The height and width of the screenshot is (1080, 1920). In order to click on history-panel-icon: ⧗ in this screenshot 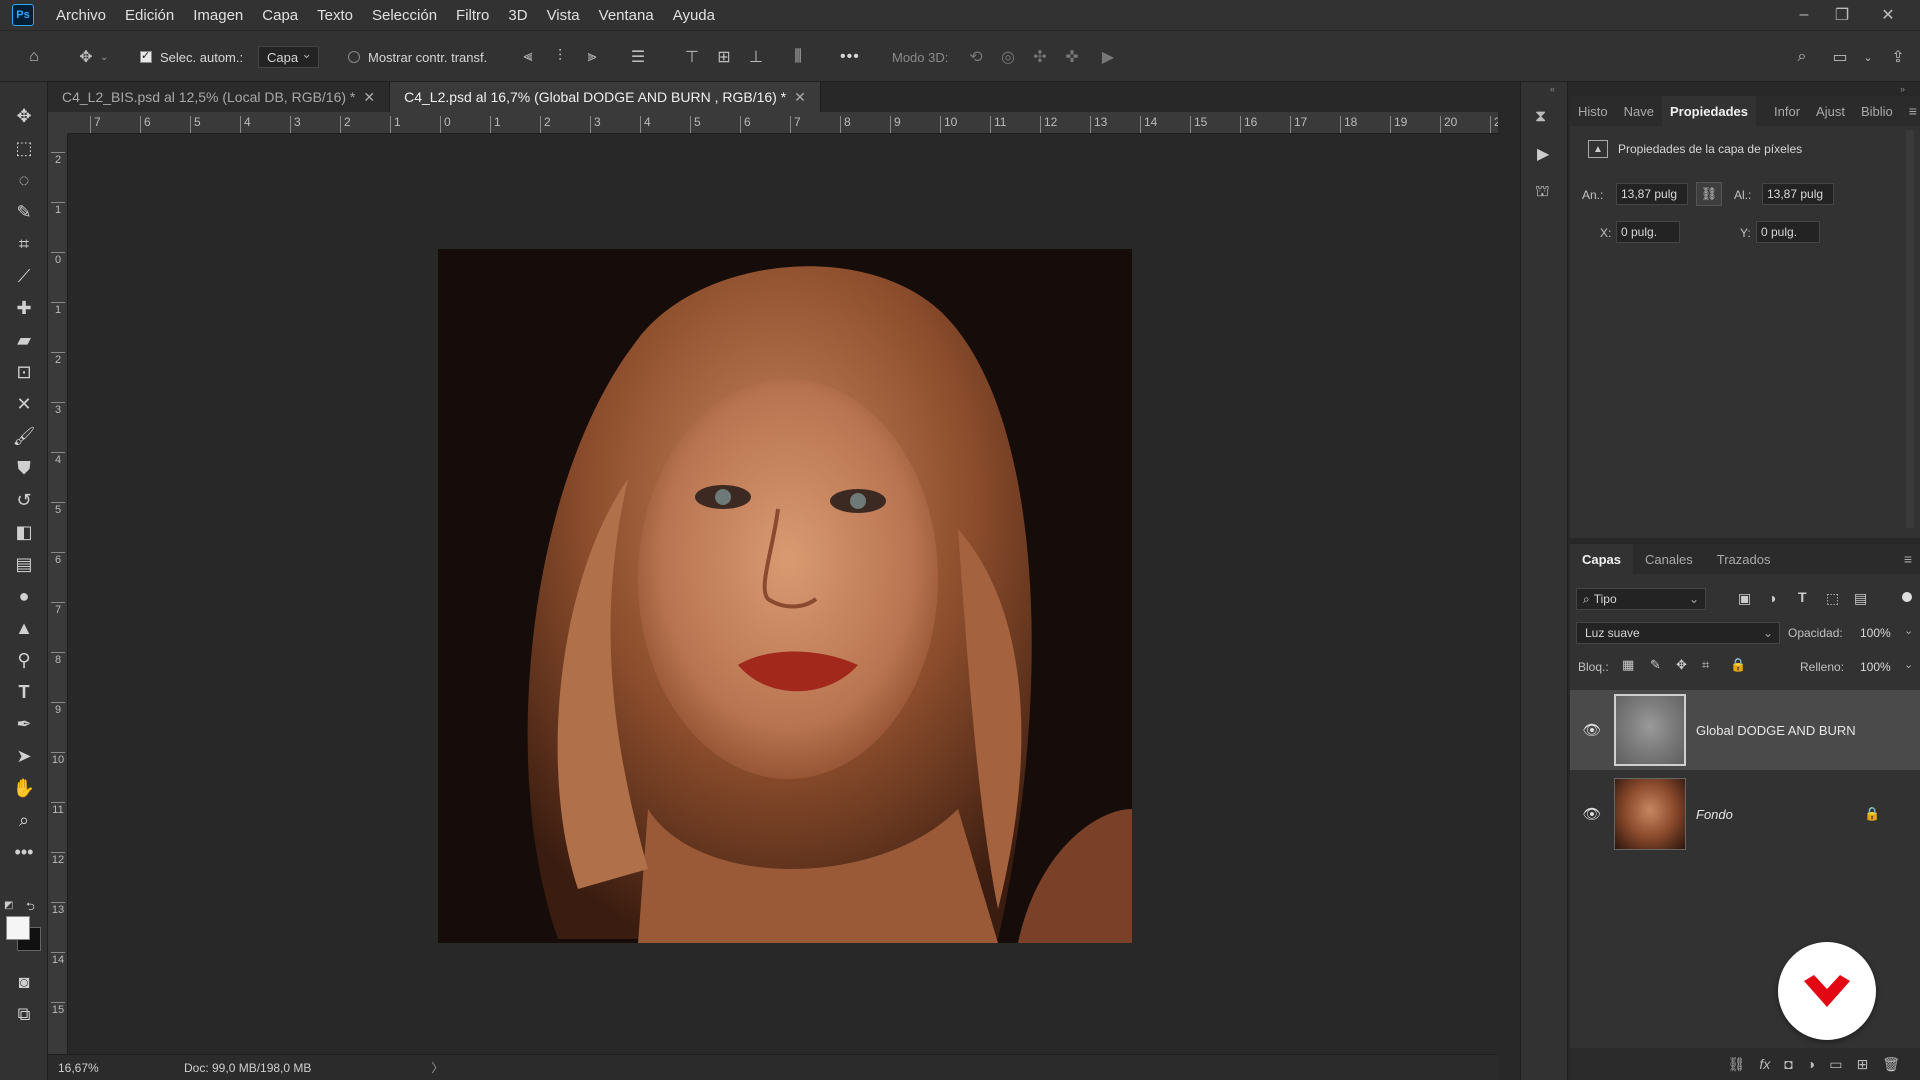, I will do `click(1540, 117)`.